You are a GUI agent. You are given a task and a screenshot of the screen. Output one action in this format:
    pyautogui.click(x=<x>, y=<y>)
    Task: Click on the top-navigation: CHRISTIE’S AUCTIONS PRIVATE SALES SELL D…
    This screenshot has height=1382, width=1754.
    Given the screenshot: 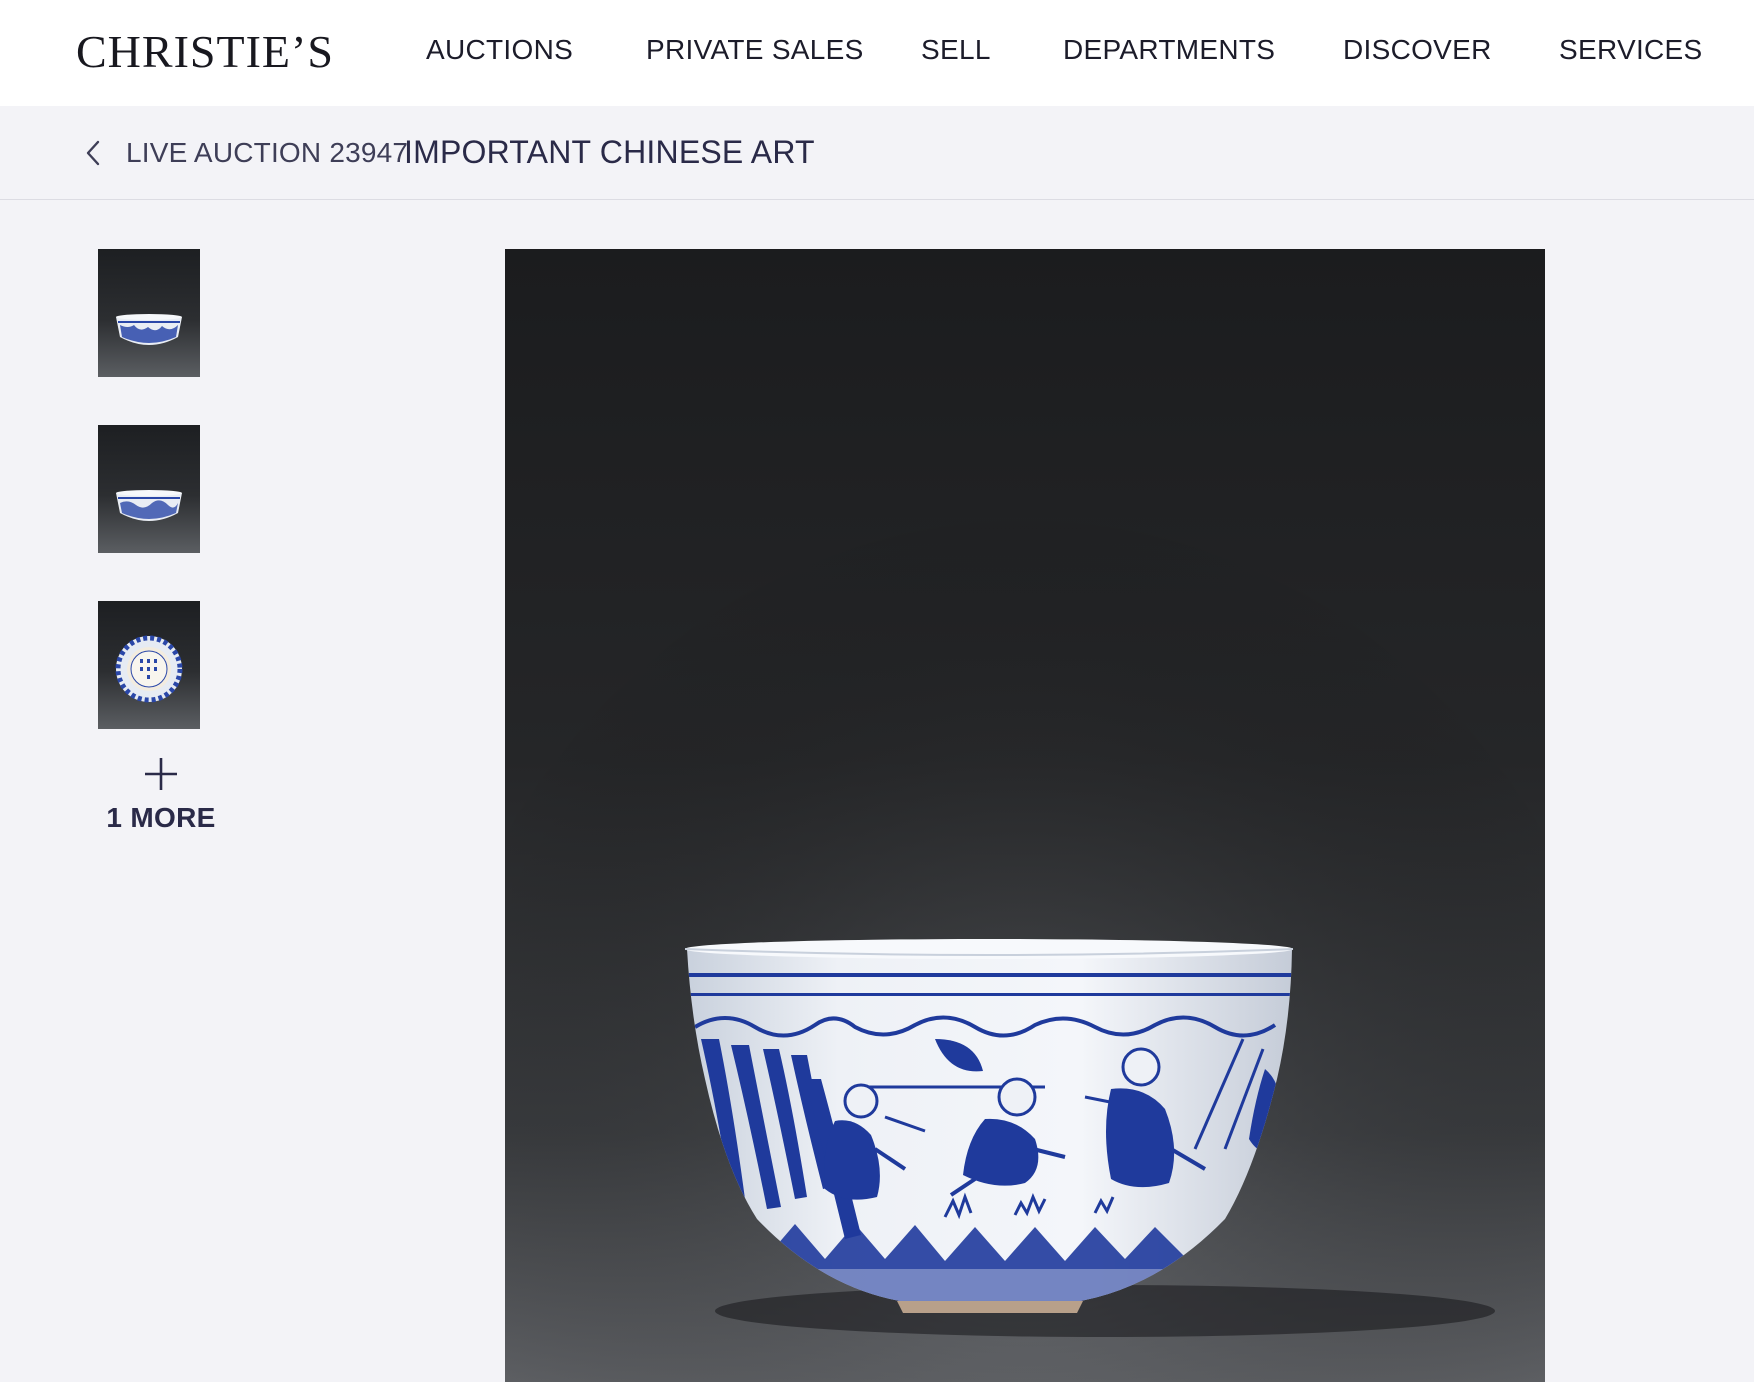 What is the action you would take?
    pyautogui.click(x=877, y=53)
    